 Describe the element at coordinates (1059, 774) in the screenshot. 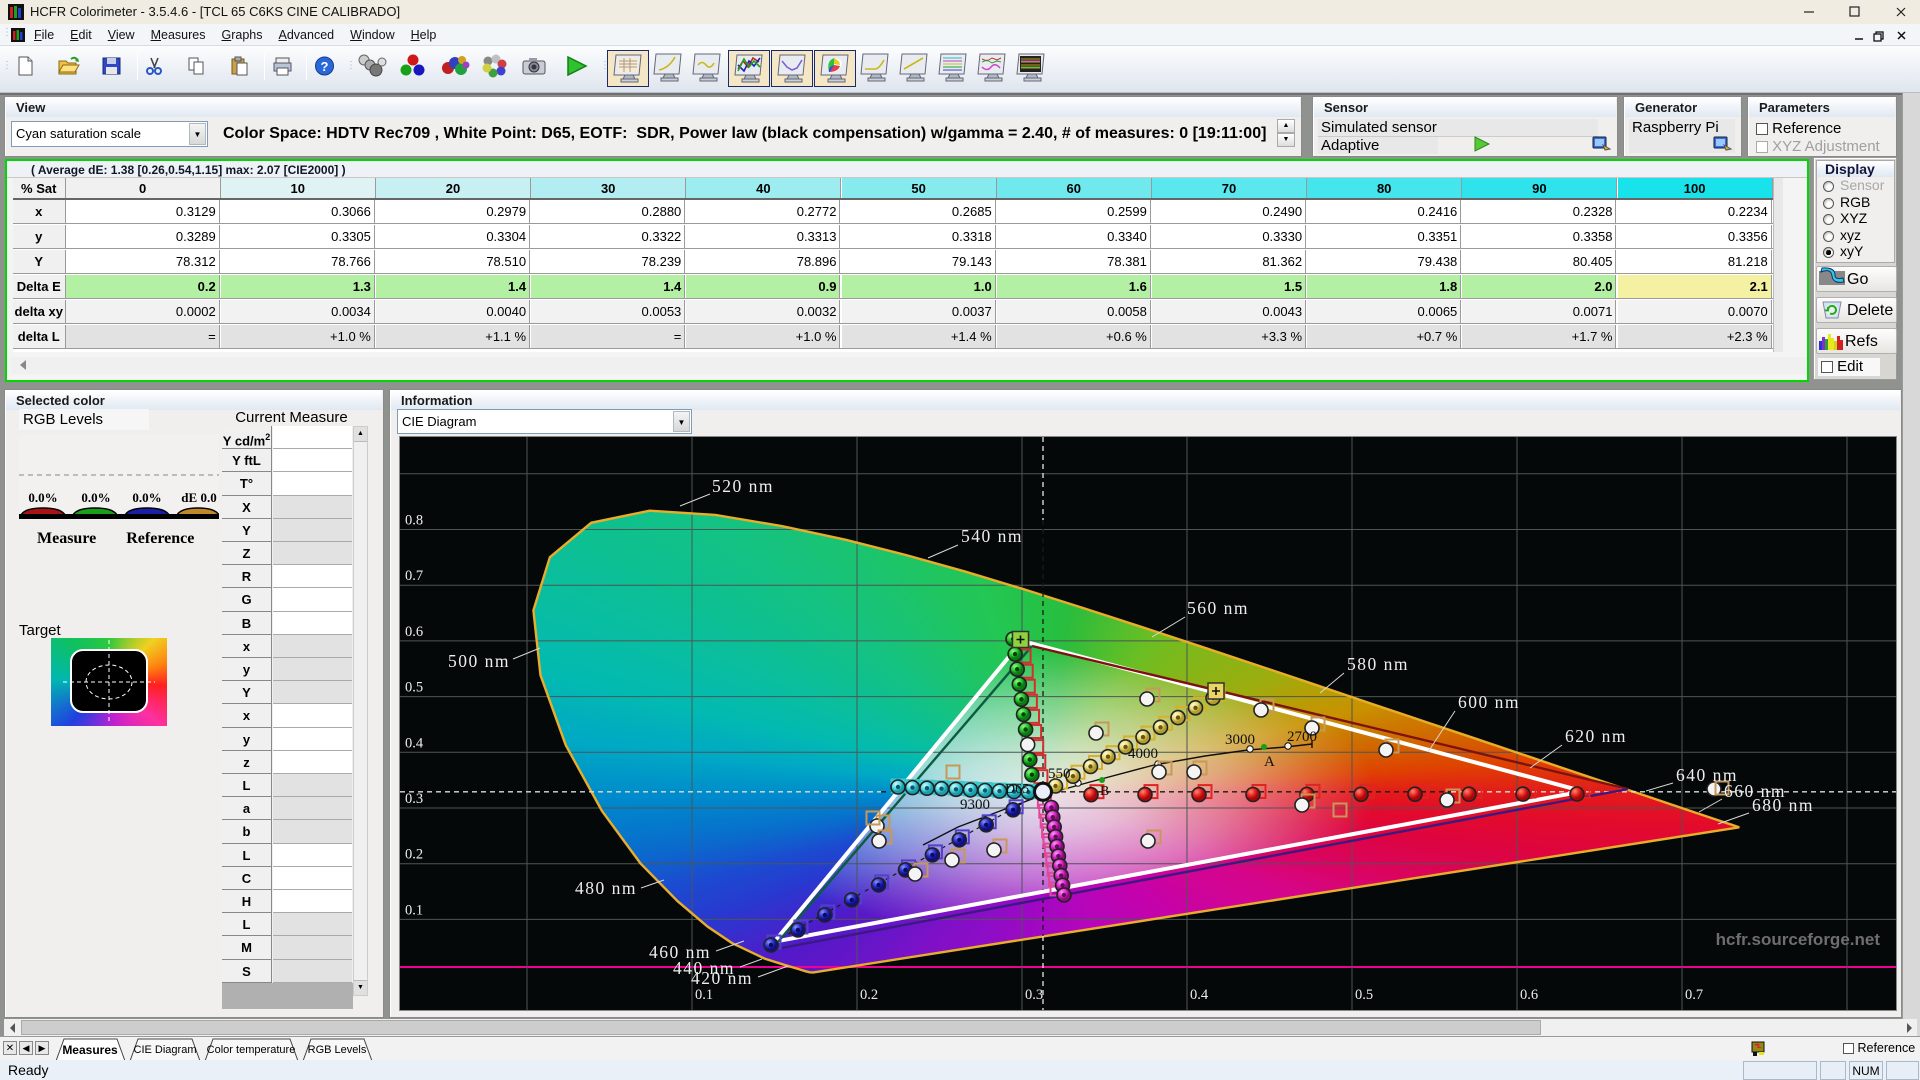

I see `svg-text: 550` at that location.